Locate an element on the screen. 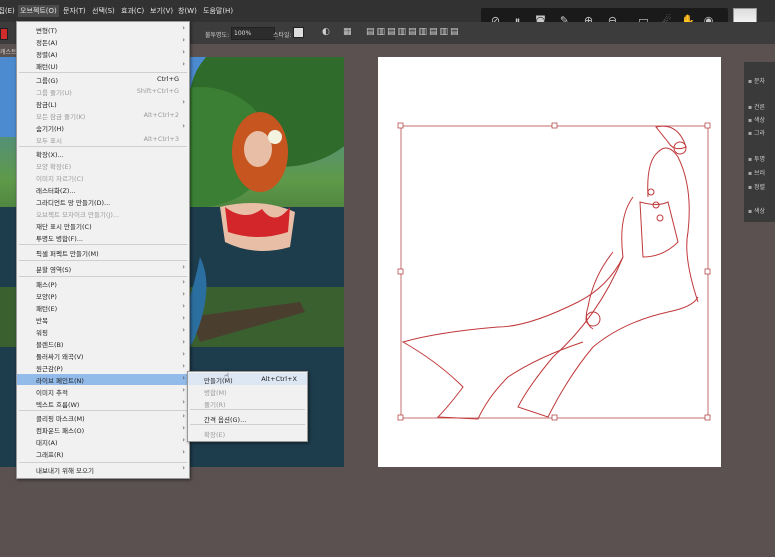  menubar-item-0: 편집(E) is located at coordinates (7, 11).